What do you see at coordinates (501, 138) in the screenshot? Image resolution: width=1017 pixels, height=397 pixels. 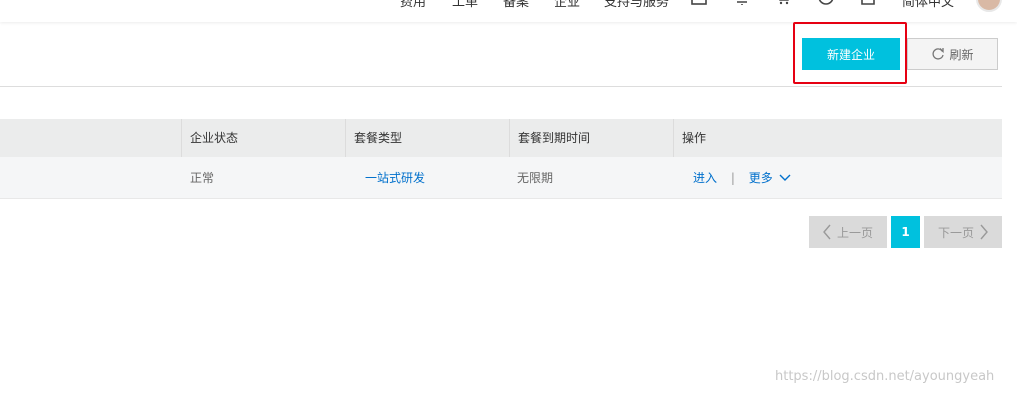 I see `table-header: 企业状态 套餐类型 套餐到期时间 操作` at bounding box center [501, 138].